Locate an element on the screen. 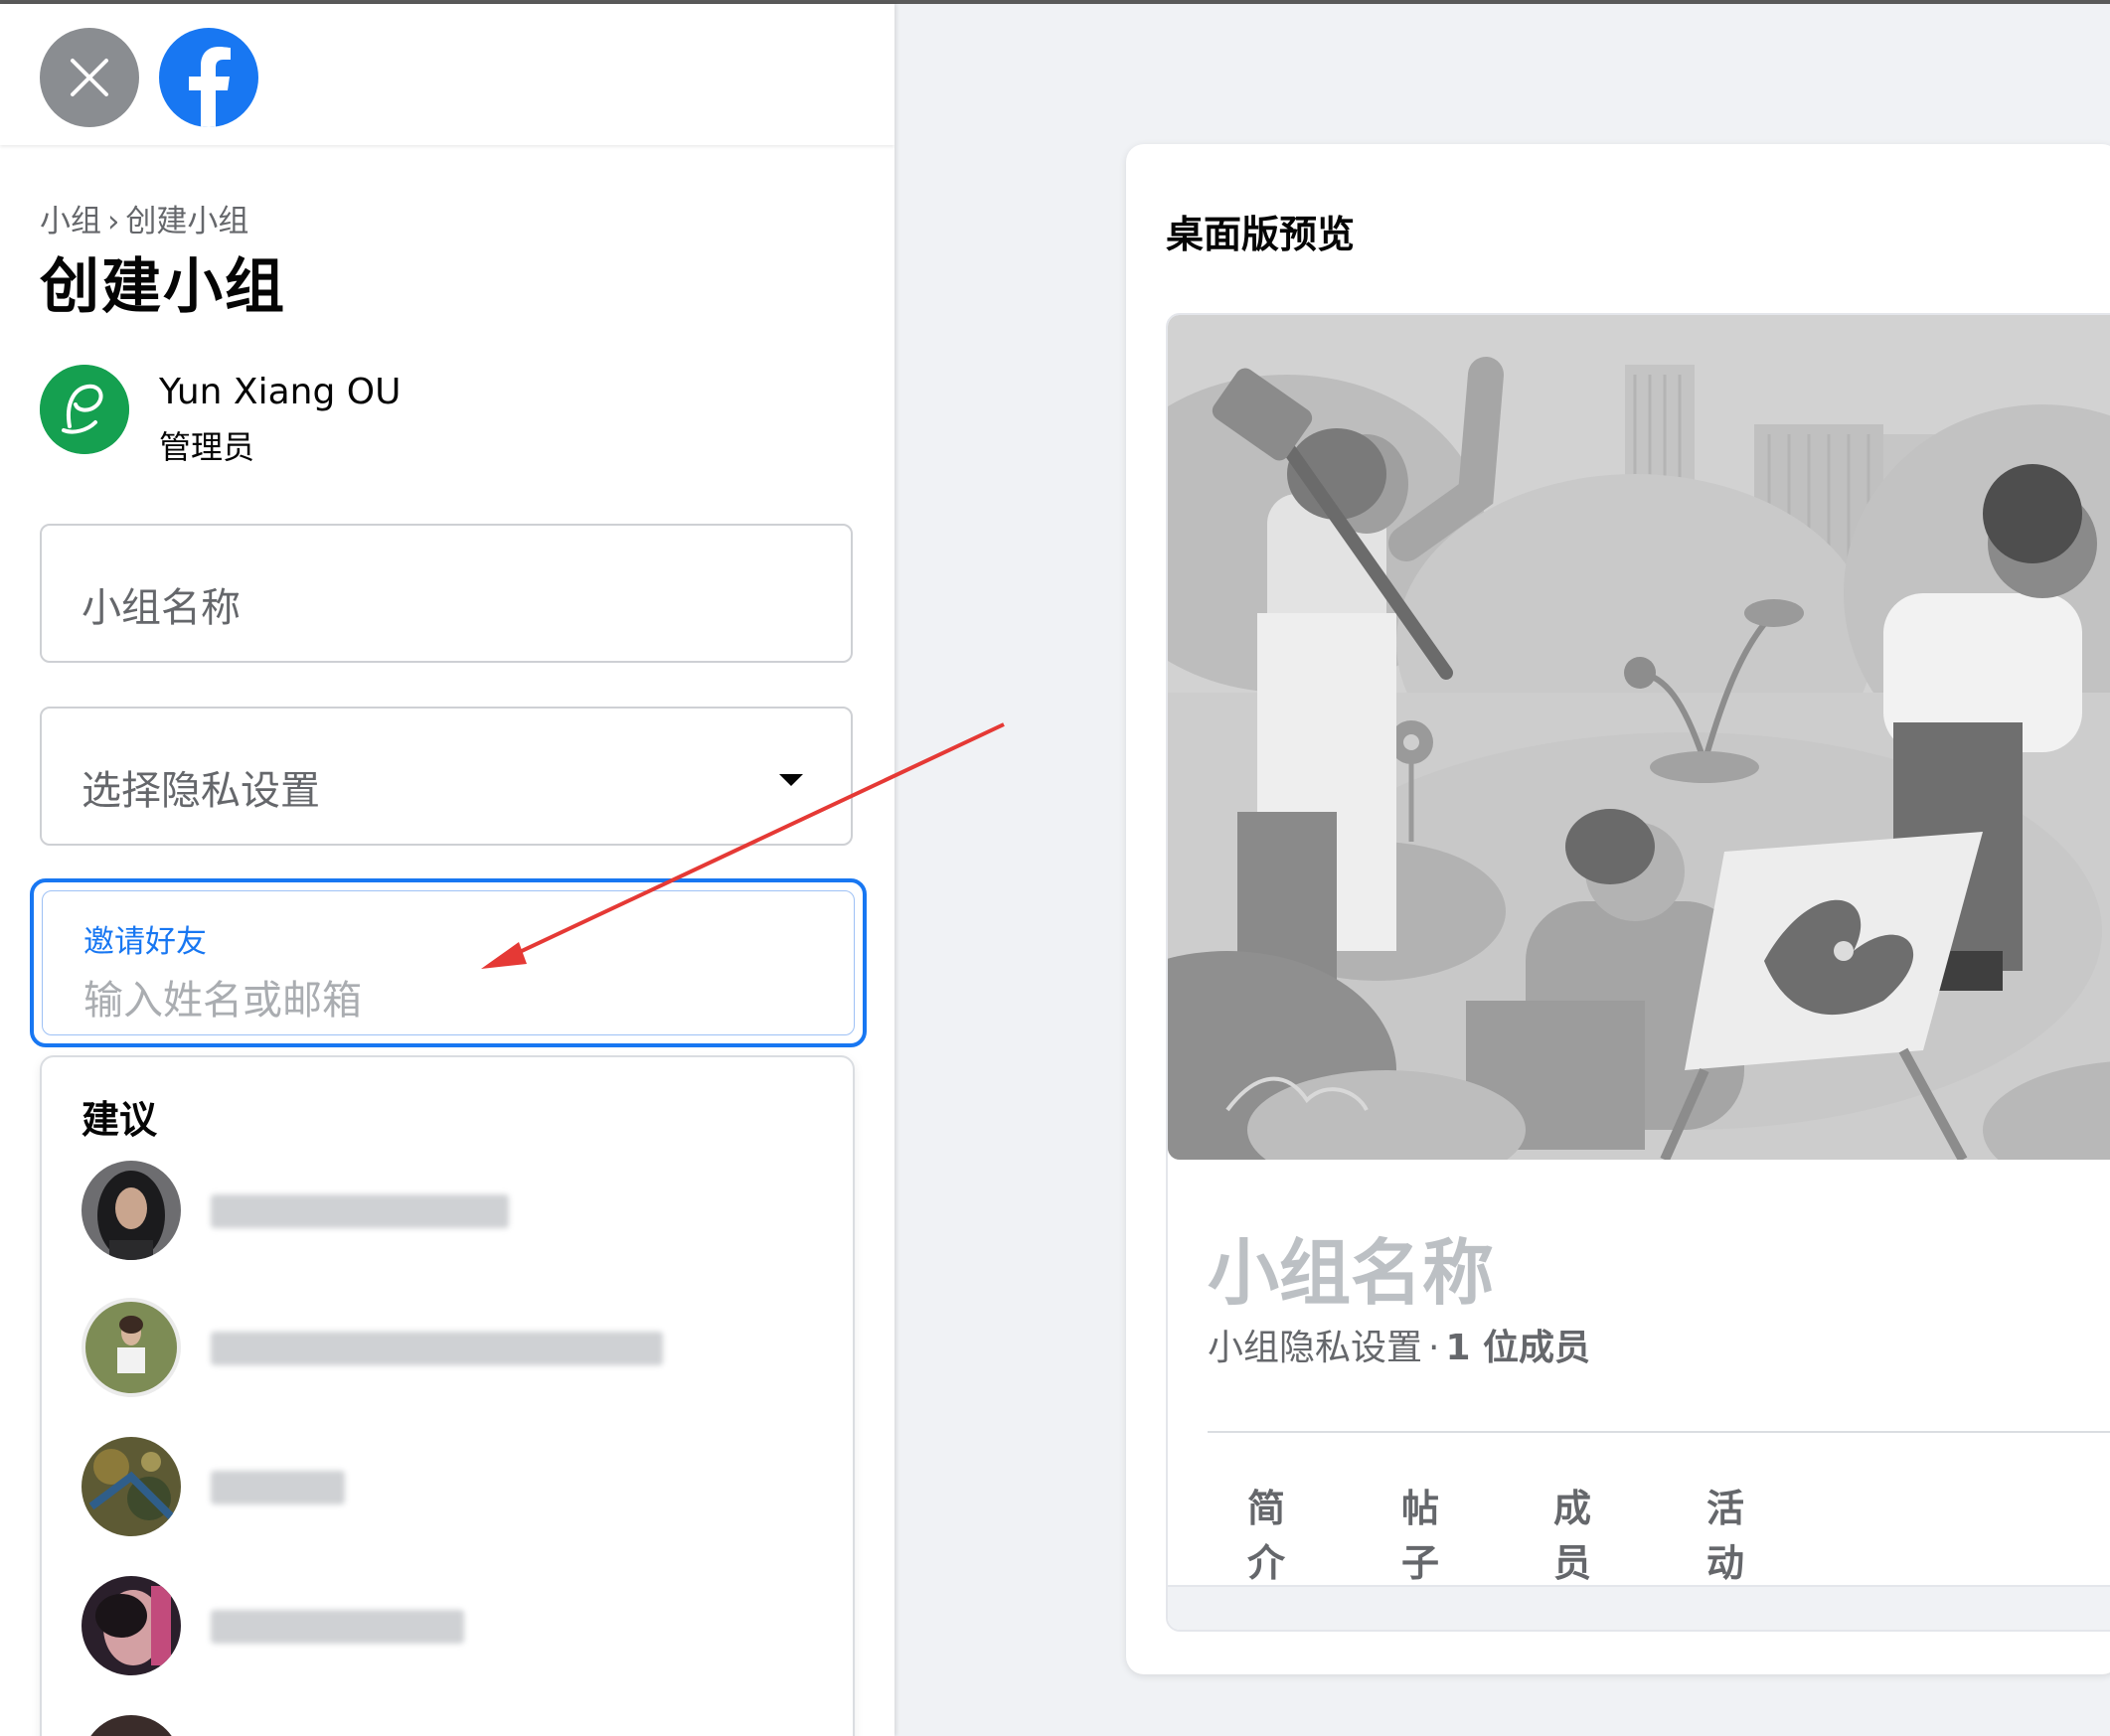  admin-name: Yun Xiang OU is located at coordinates (280, 392).